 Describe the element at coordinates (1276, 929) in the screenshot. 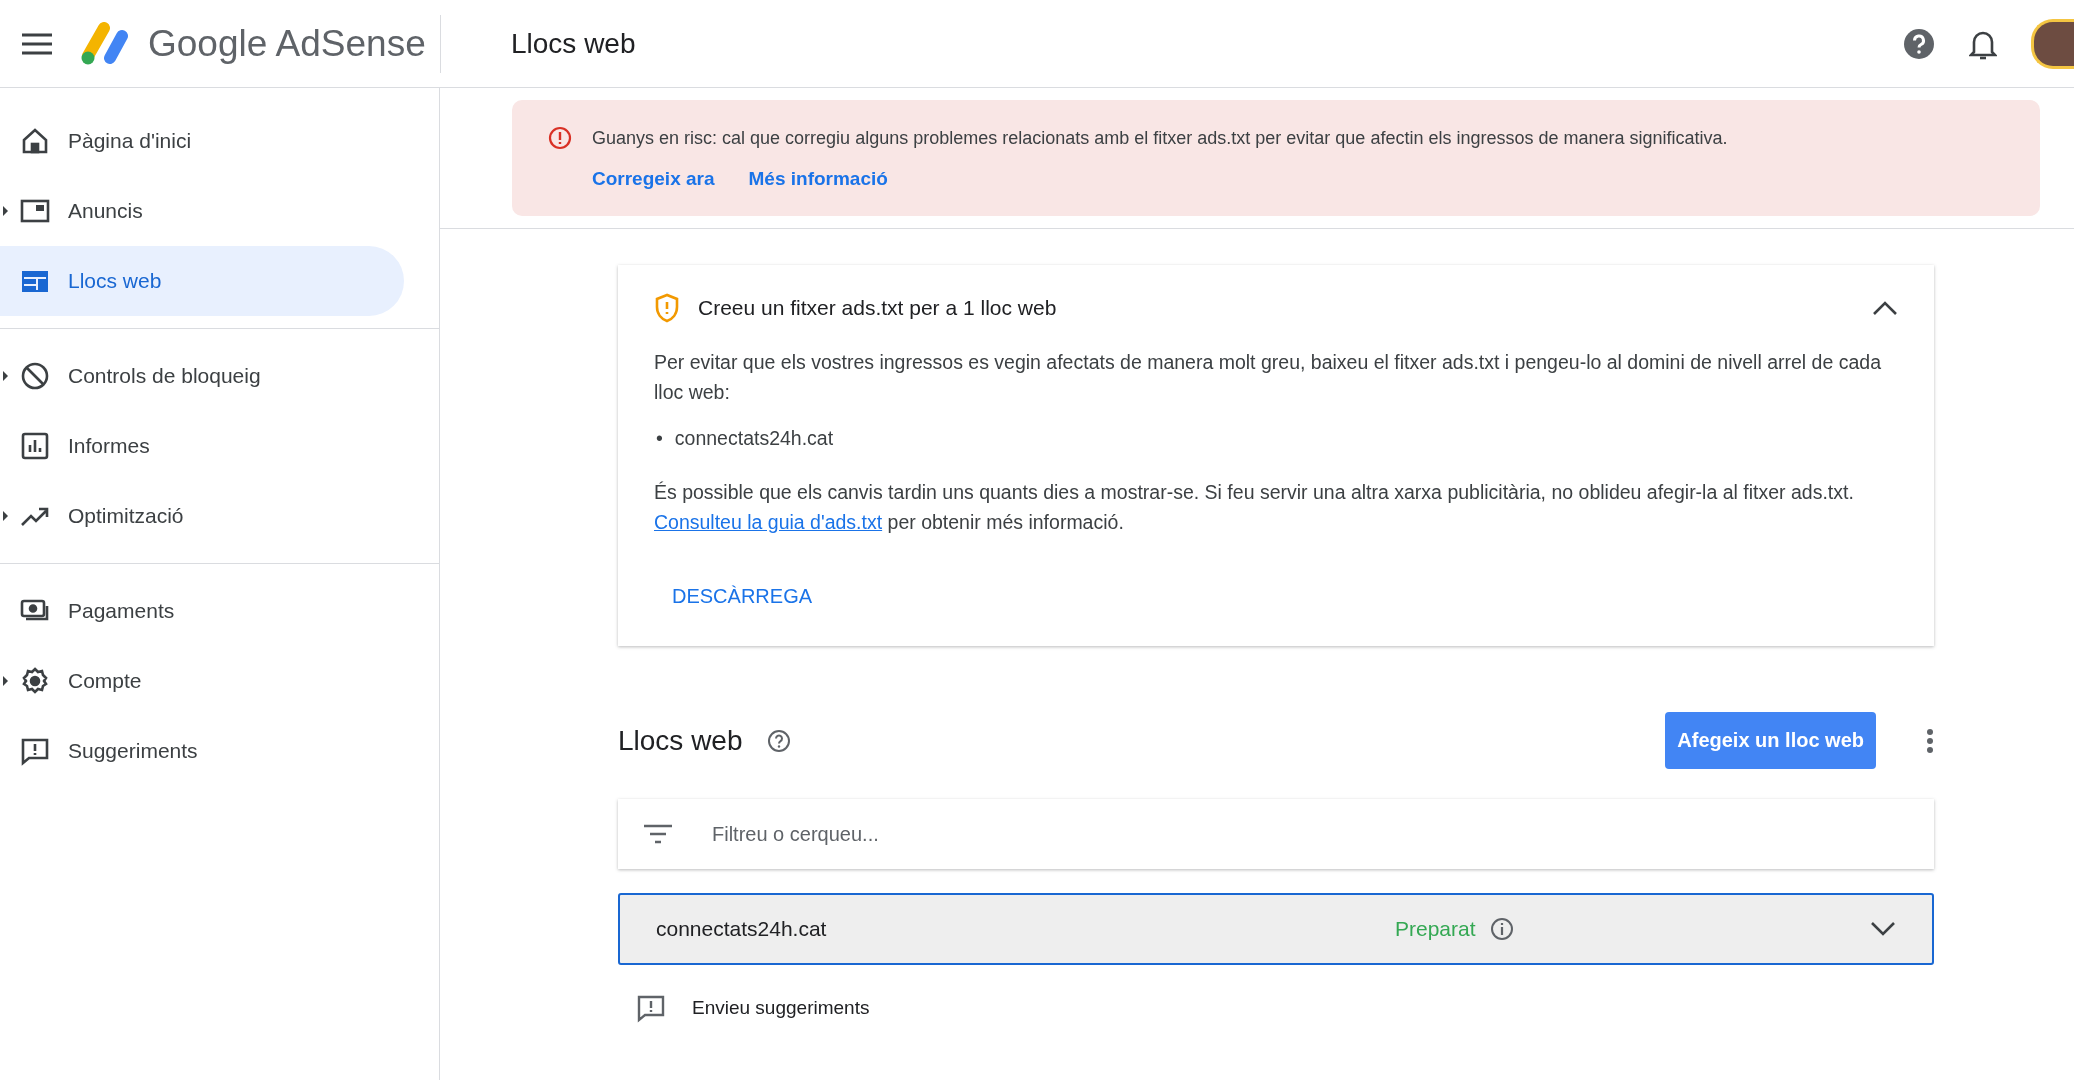

I see `site-row: connectats24h.cat Preparat` at that location.